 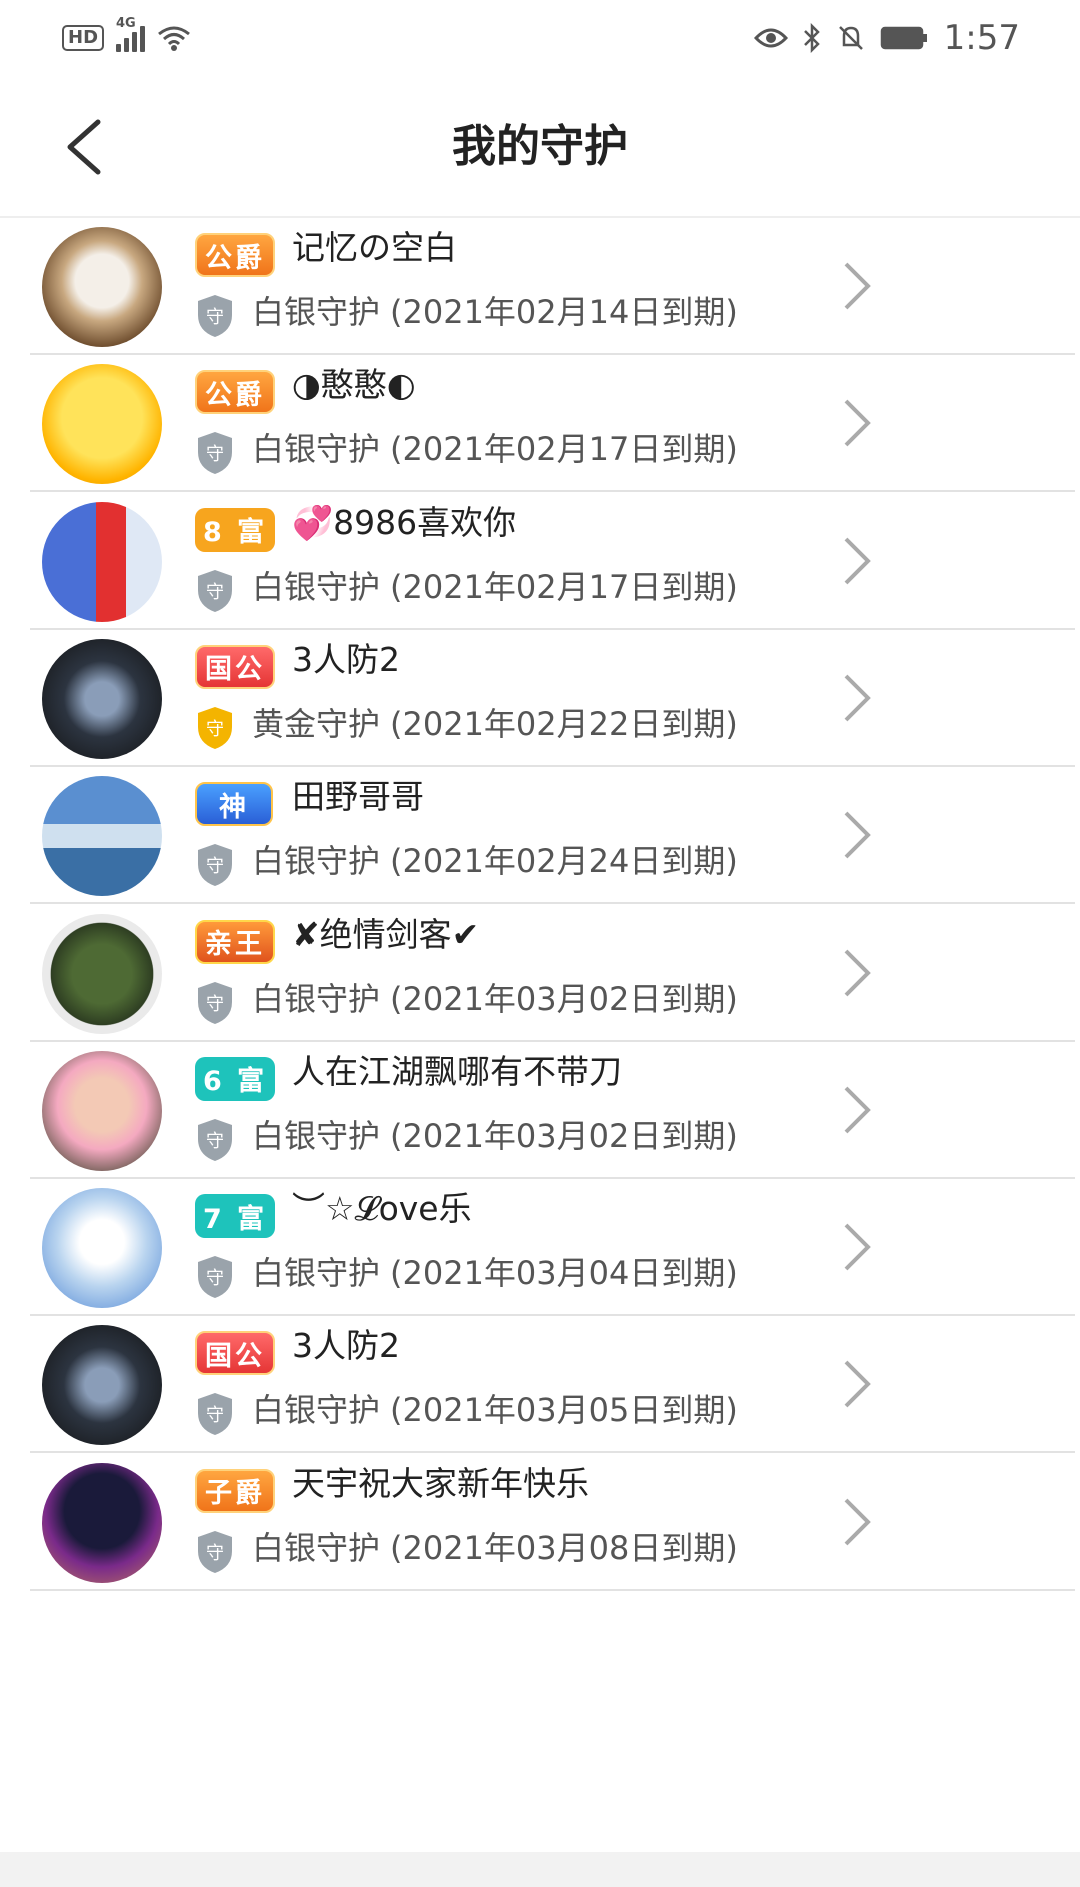 I want to click on network-type: 4G, so click(x=126, y=23).